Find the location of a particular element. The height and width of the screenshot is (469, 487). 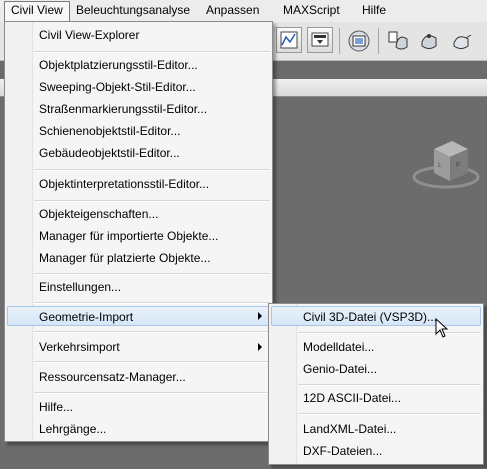

menu-item-civil-view-explorer: Civil View-Explorer is located at coordinates (89, 35).